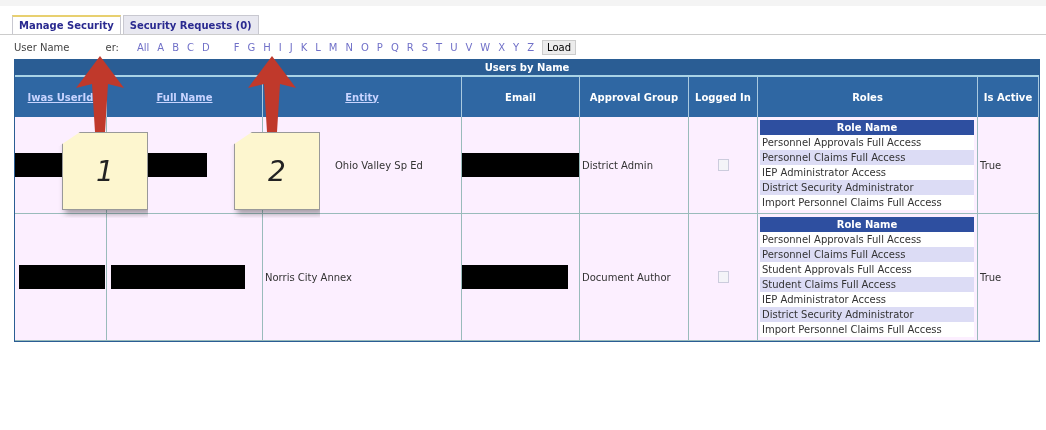 This screenshot has height=430, width=1046. Describe the element at coordinates (439, 47) in the screenshot. I see `letter-link: T` at that location.